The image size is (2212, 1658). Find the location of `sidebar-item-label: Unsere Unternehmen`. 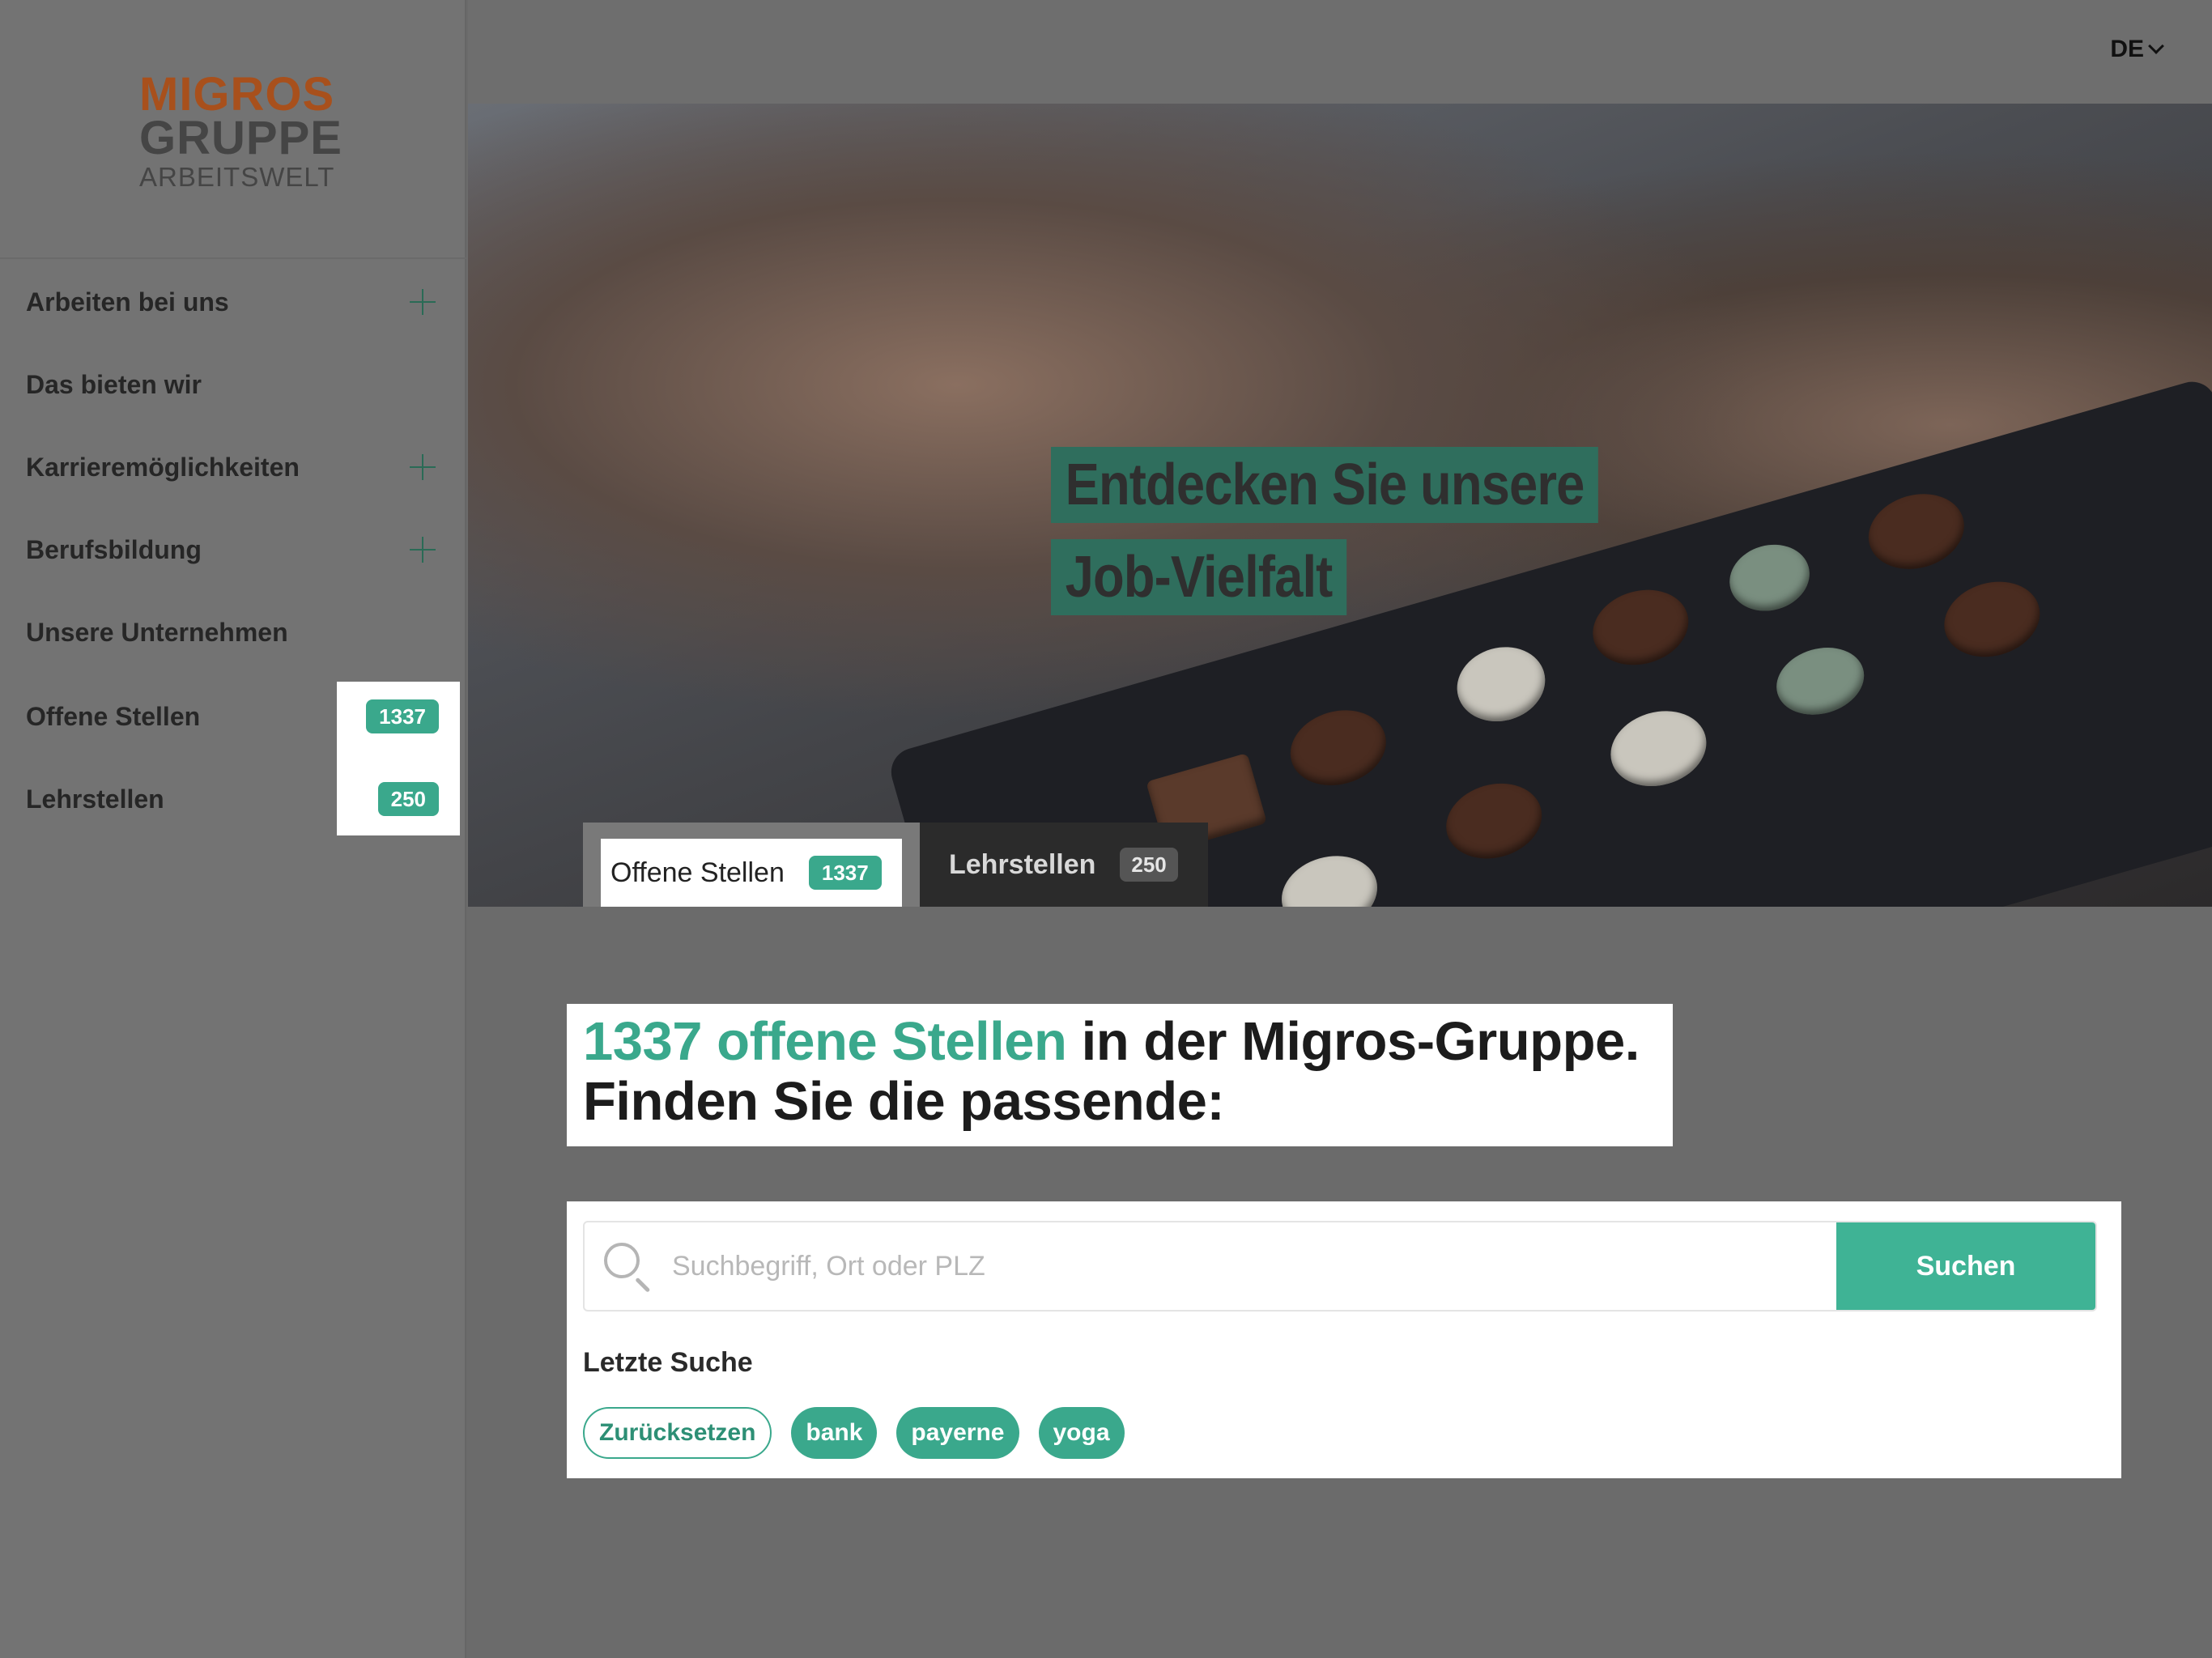

sidebar-item-label: Unsere Unternehmen is located at coordinates (157, 632).